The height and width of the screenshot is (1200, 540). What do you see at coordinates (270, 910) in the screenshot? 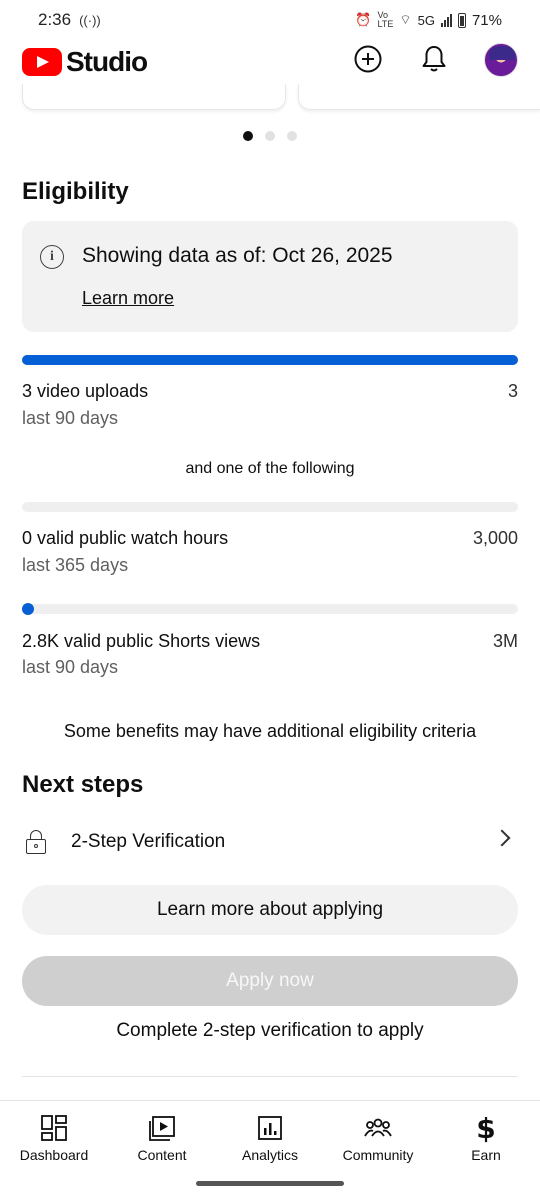
I see `learn-more-applying-button: Learn more about applying` at bounding box center [270, 910].